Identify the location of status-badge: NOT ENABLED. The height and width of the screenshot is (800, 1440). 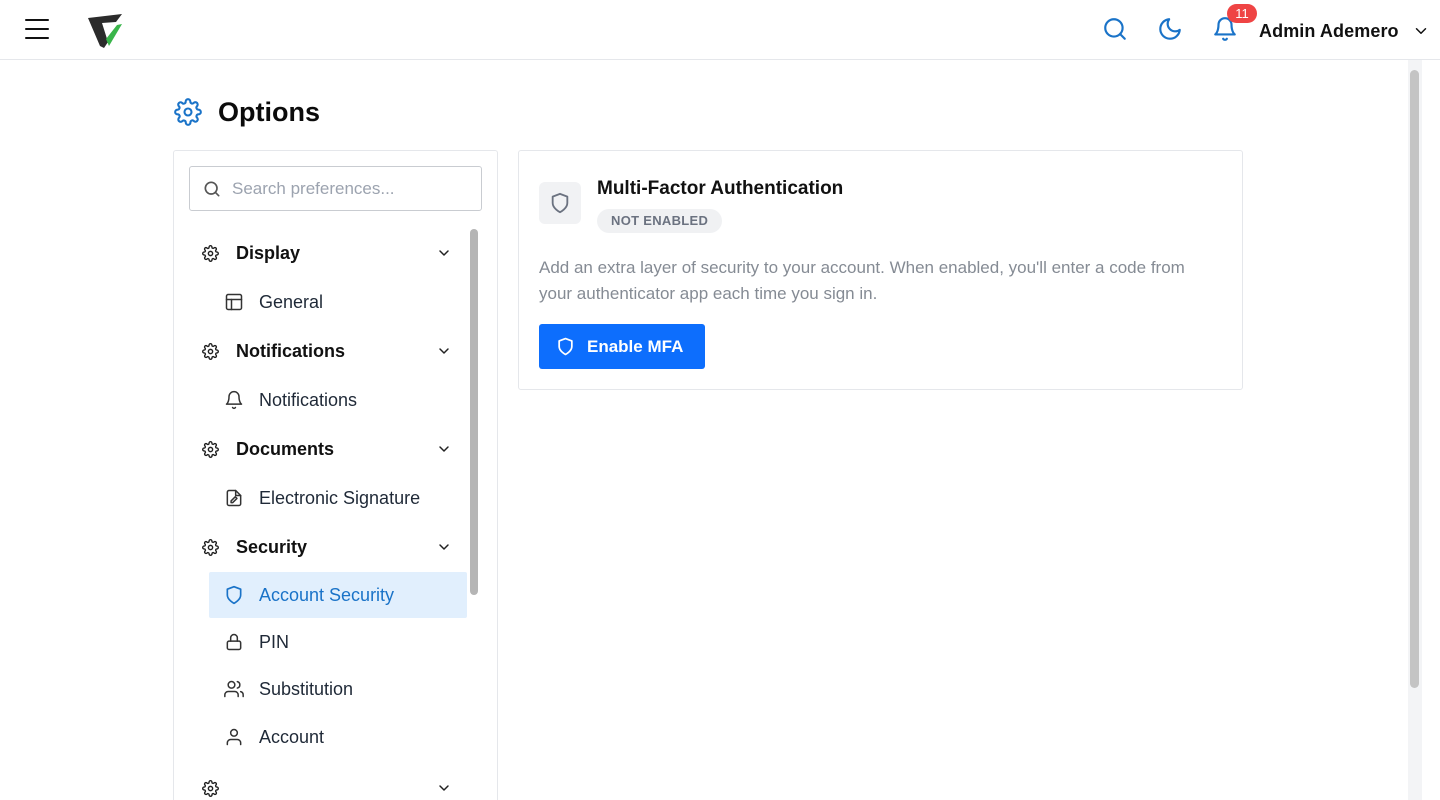
(660, 221).